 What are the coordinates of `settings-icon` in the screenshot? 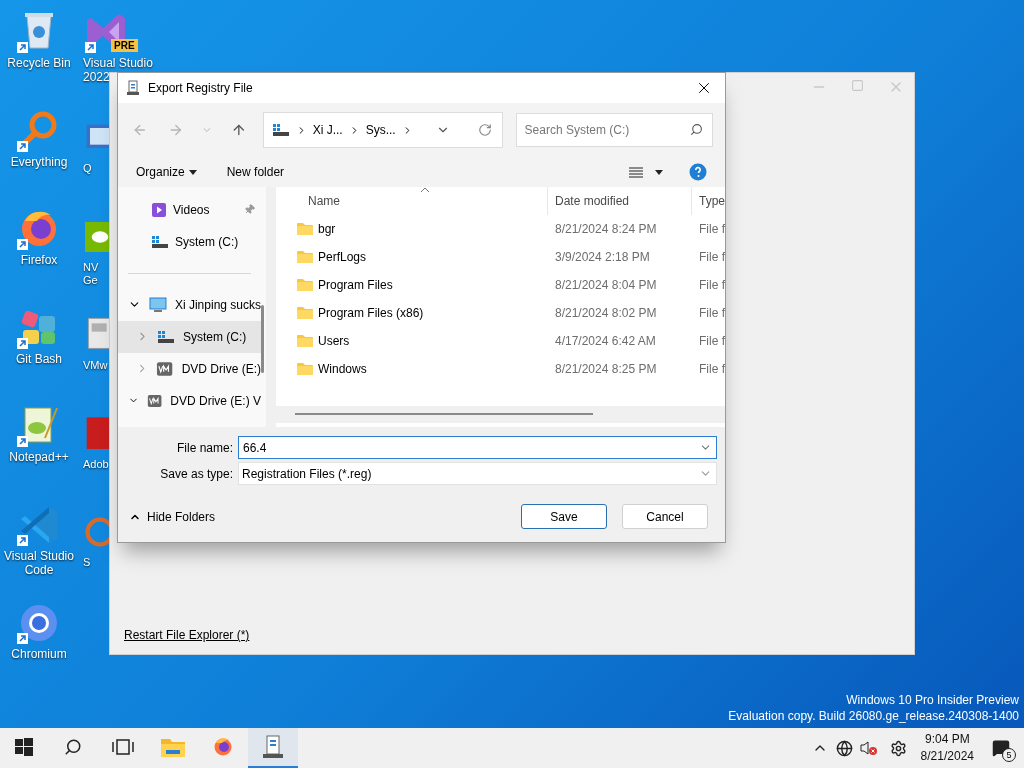 It's located at (898, 748).